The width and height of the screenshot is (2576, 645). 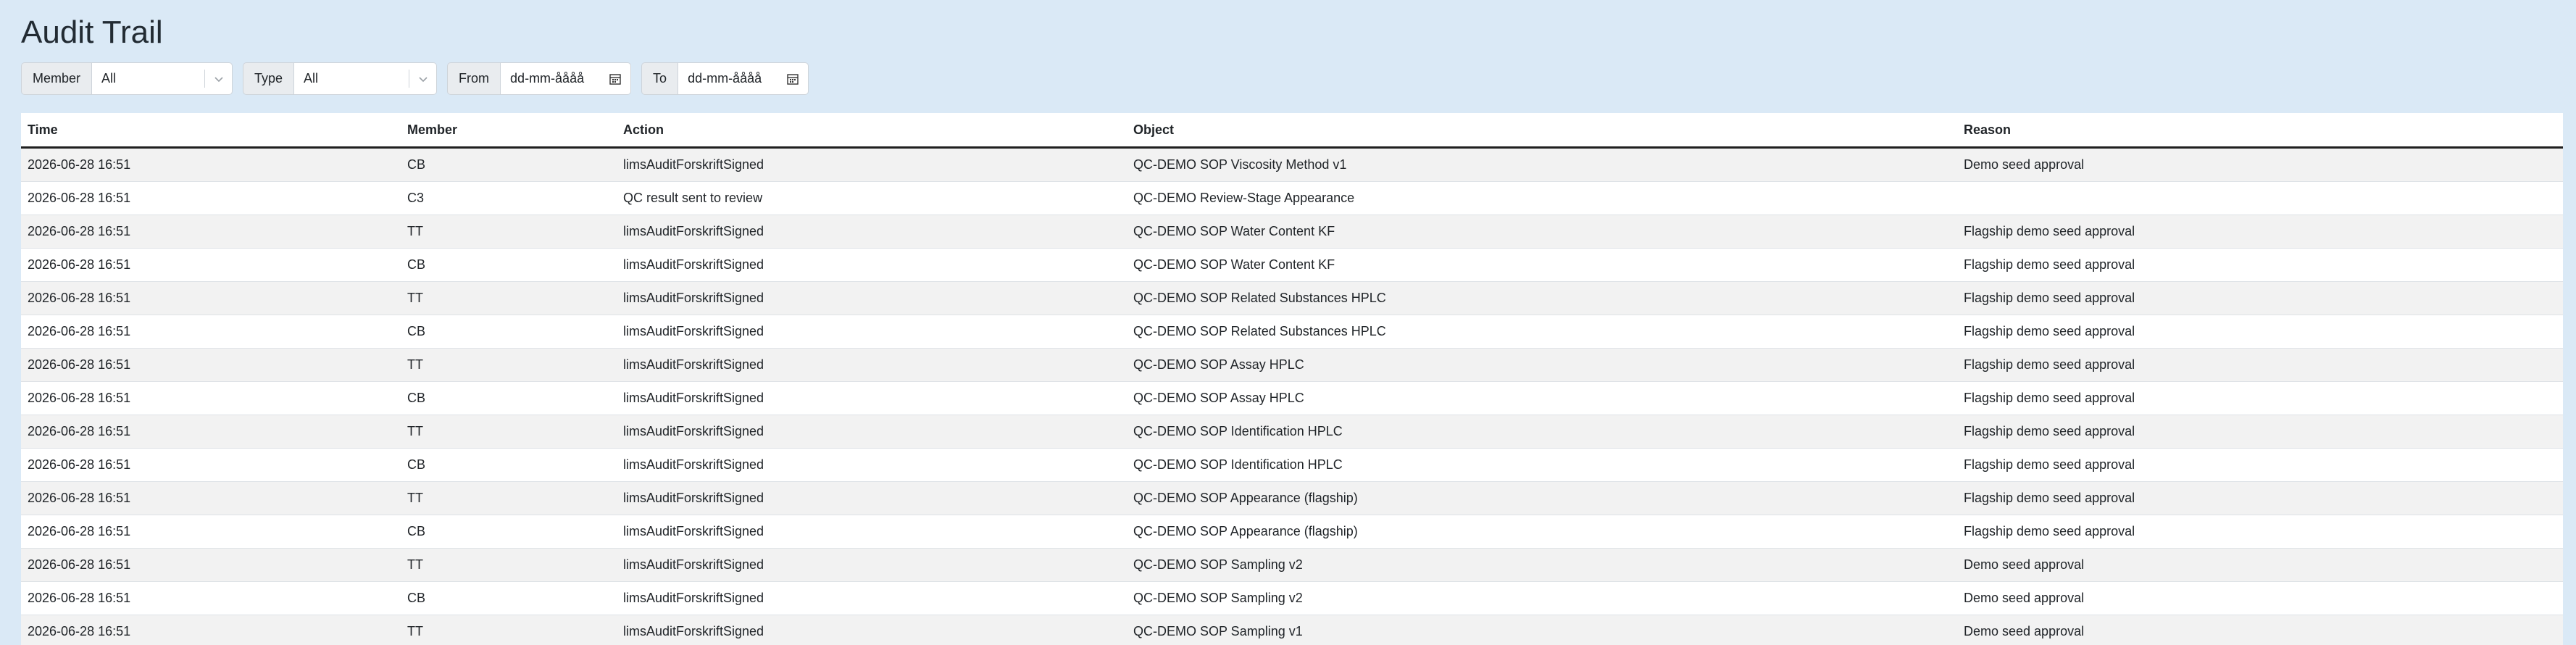 What do you see at coordinates (211, 131) in the screenshot?
I see `column-header-time: Time` at bounding box center [211, 131].